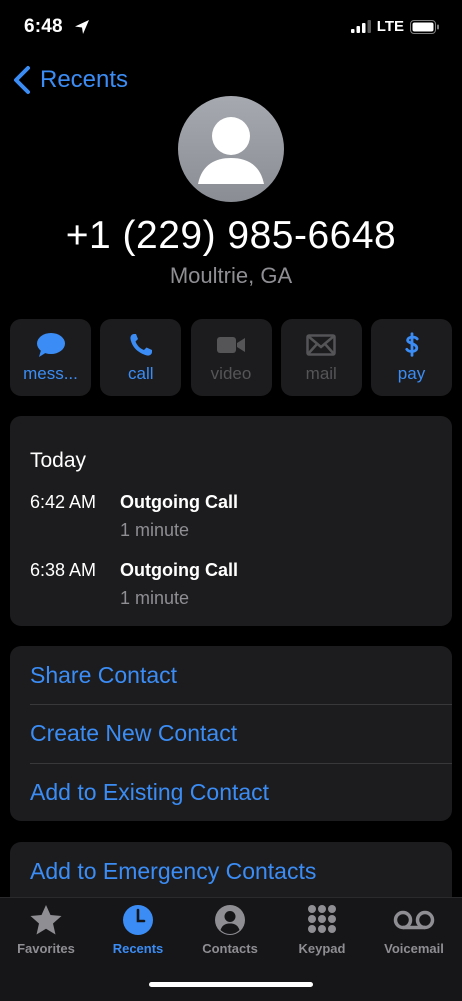 This screenshot has height=1001, width=462. Describe the element at coordinates (82, 27) in the screenshot. I see `location-arrow-icon` at that location.